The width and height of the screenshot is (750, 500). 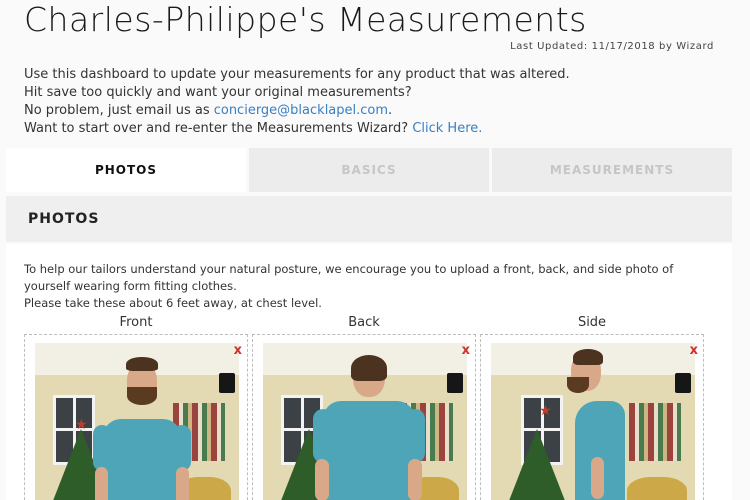 What do you see at coordinates (592, 322) in the screenshot?
I see `photo-label-side: Side` at bounding box center [592, 322].